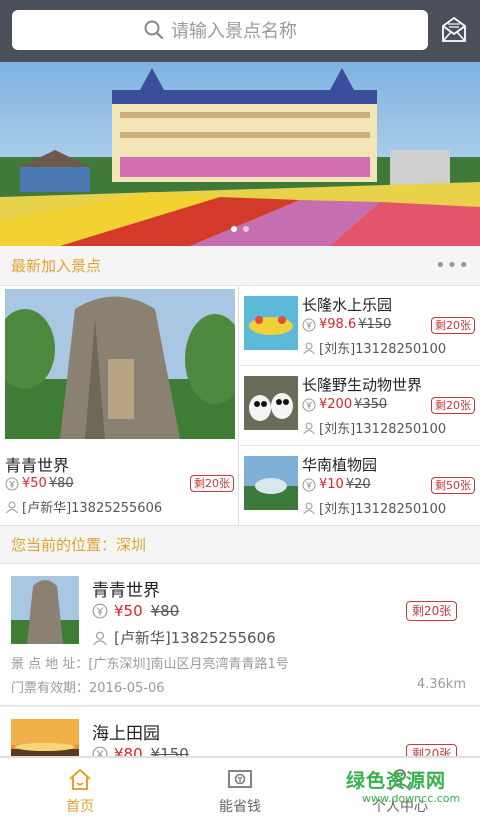  Describe the element at coordinates (331, 484) in the screenshot. I see `price: ¥10` at that location.